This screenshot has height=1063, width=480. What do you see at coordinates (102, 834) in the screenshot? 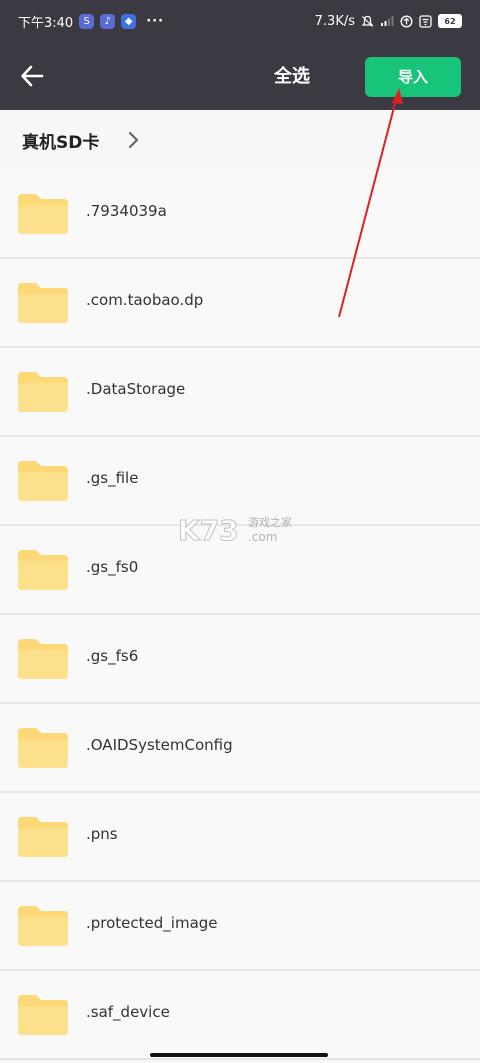
I see `file-name: .pns` at bounding box center [102, 834].